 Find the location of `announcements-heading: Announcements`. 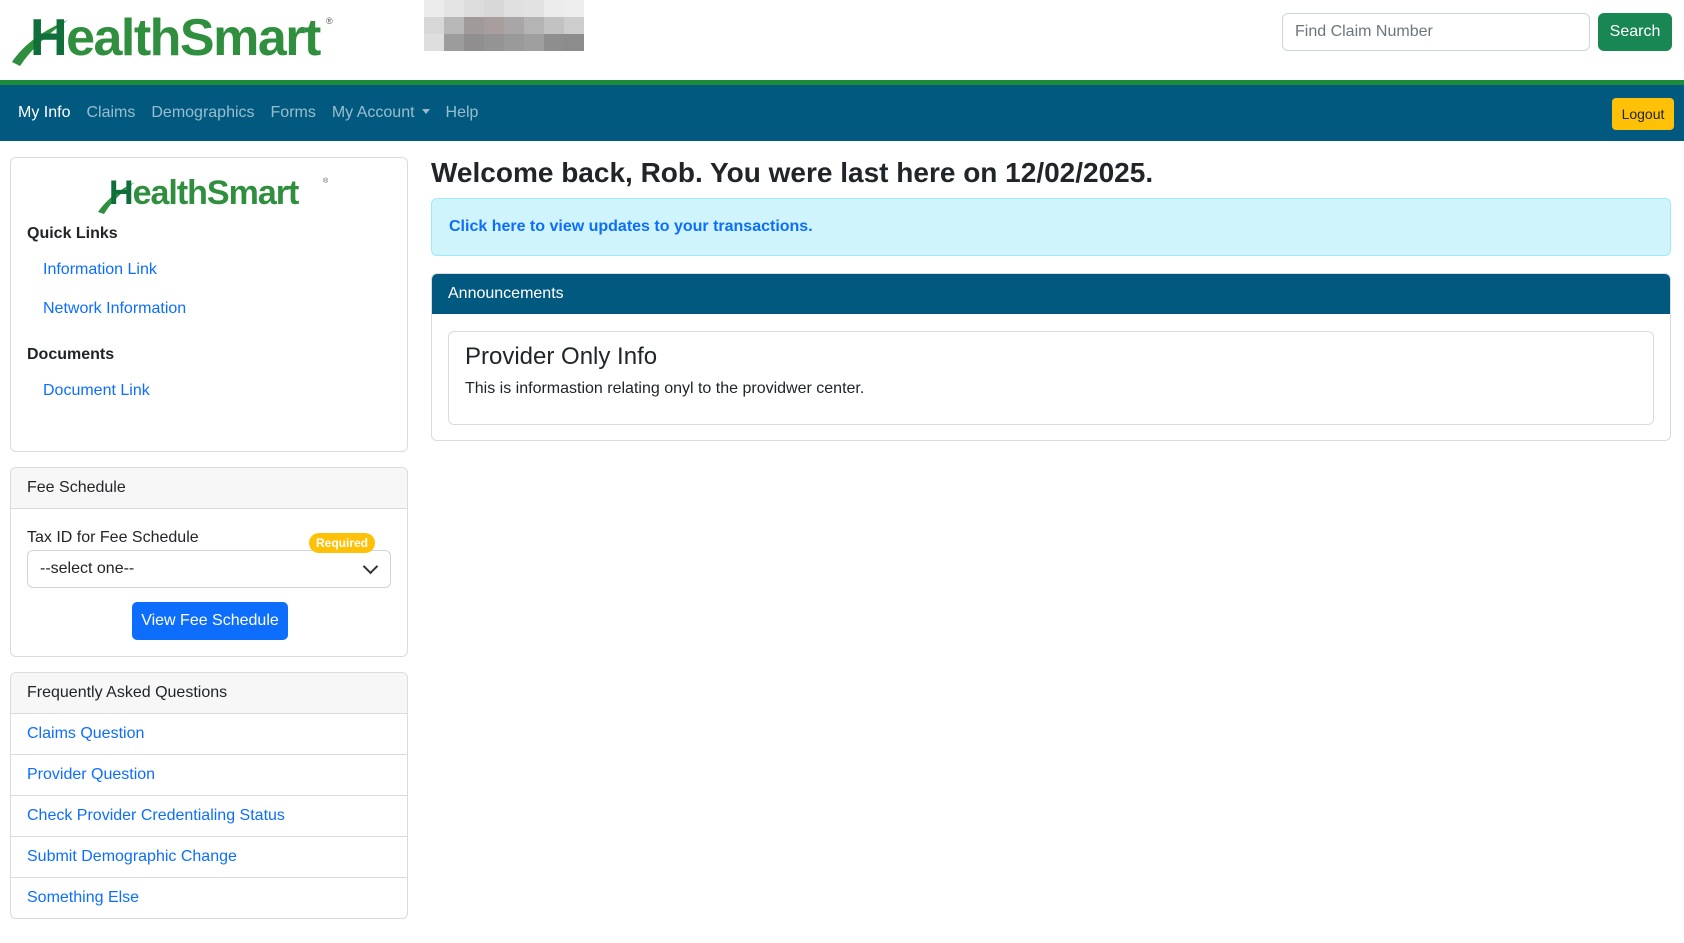

announcements-heading: Announcements is located at coordinates (1051, 294).